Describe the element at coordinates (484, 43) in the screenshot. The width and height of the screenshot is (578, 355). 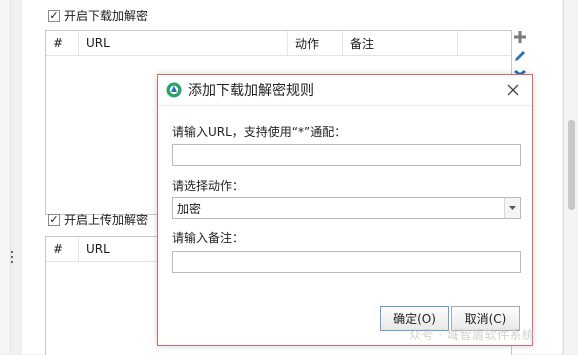
I see `column-header-empty` at that location.